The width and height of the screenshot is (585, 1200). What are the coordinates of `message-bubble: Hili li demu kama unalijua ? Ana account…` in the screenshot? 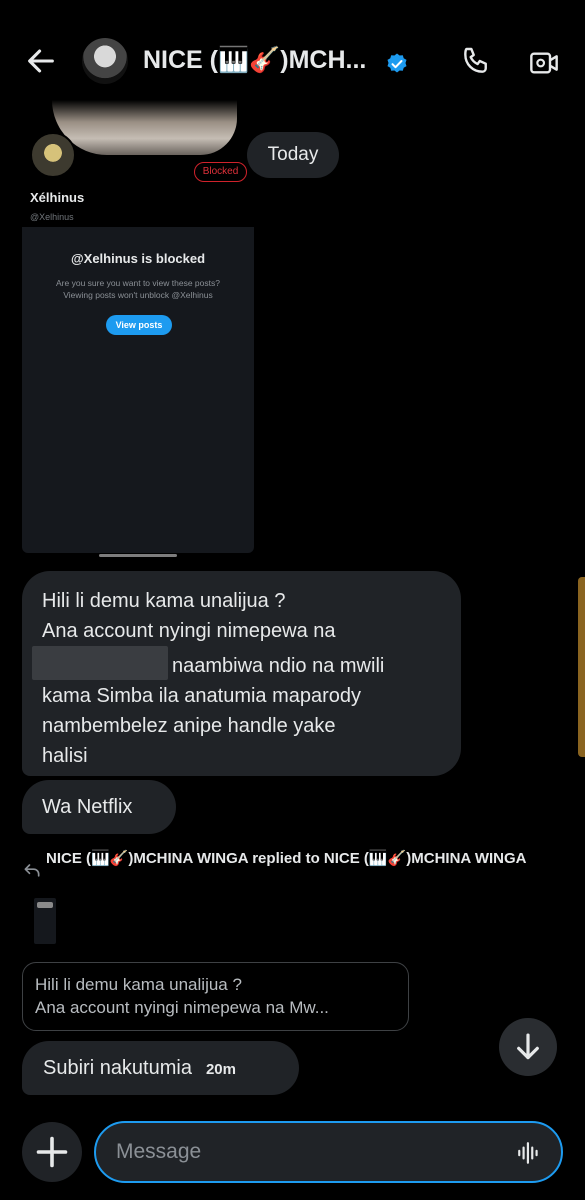 It's located at (241, 673).